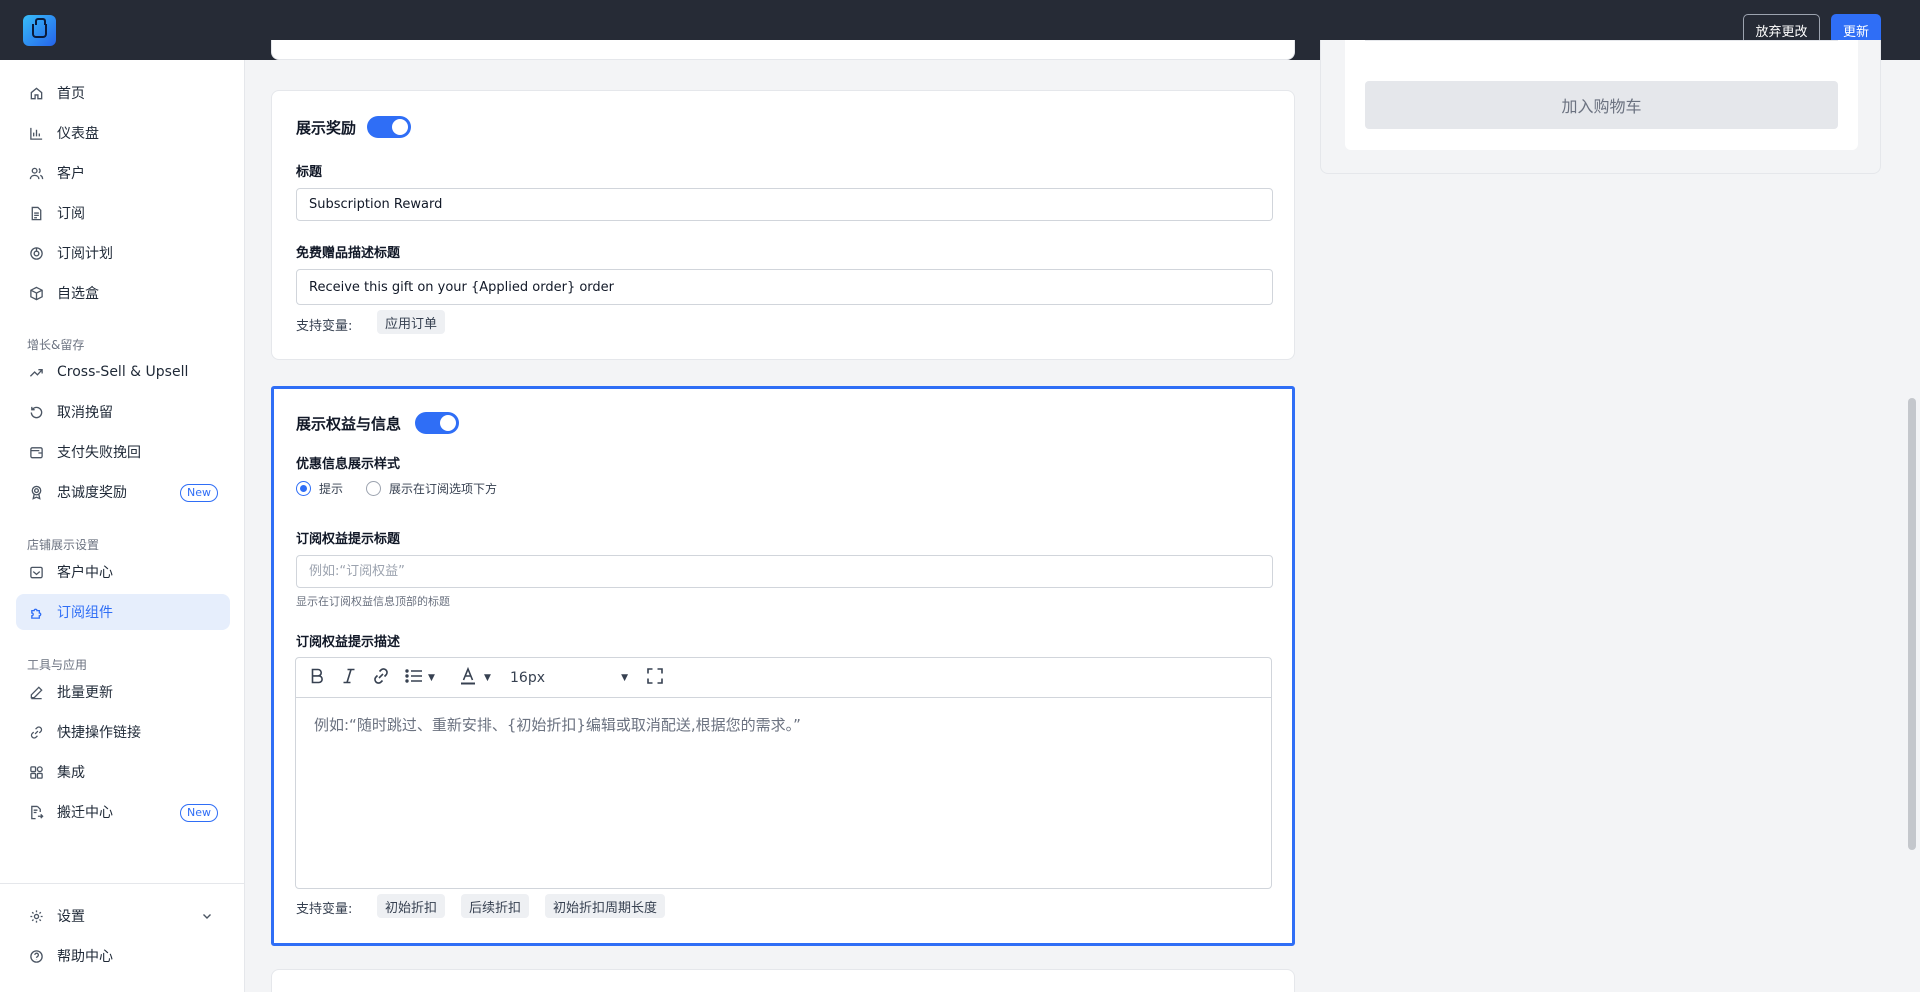 The height and width of the screenshot is (992, 1920). What do you see at coordinates (71, 773) in the screenshot?
I see `sidebar-item-label: 集成` at bounding box center [71, 773].